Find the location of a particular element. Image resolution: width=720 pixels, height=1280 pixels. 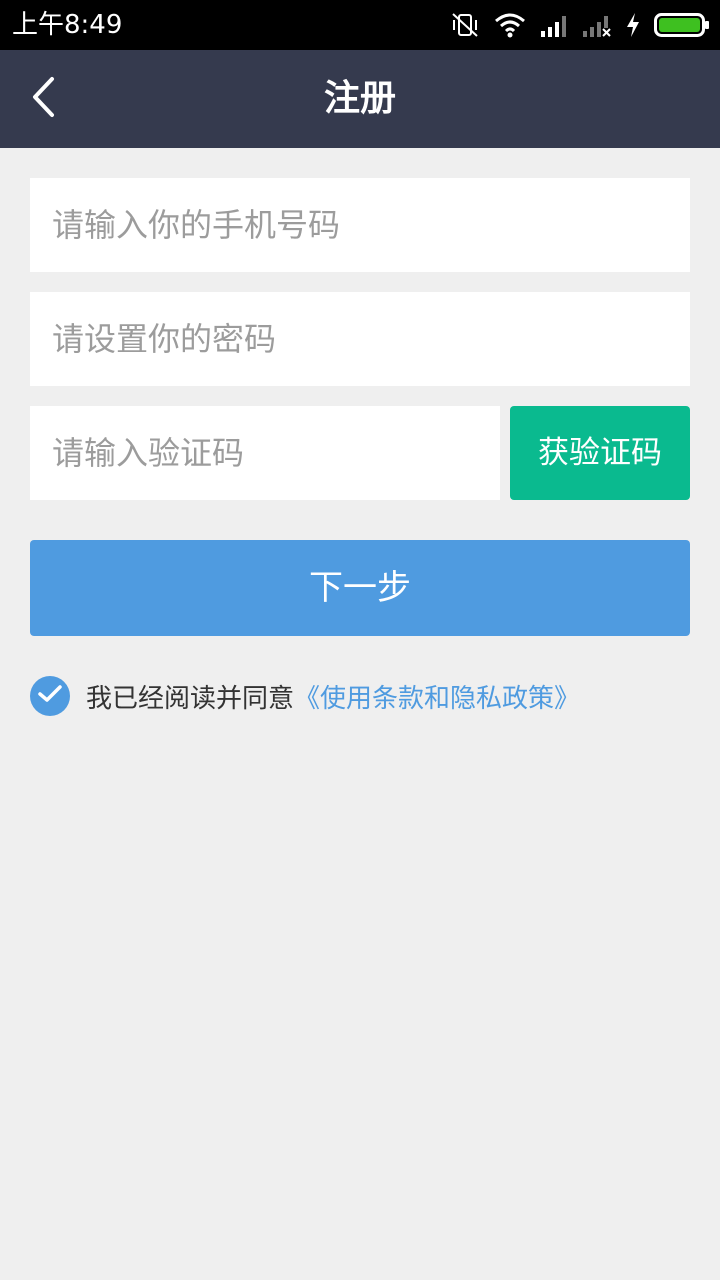

password-field-container is located at coordinates (360, 339).